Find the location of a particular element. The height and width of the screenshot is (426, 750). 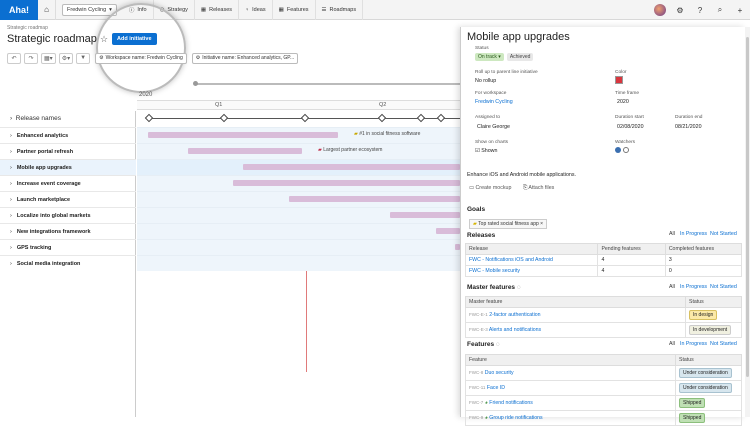

workspace-link: Fredwin Cycling is located at coordinates (494, 102).